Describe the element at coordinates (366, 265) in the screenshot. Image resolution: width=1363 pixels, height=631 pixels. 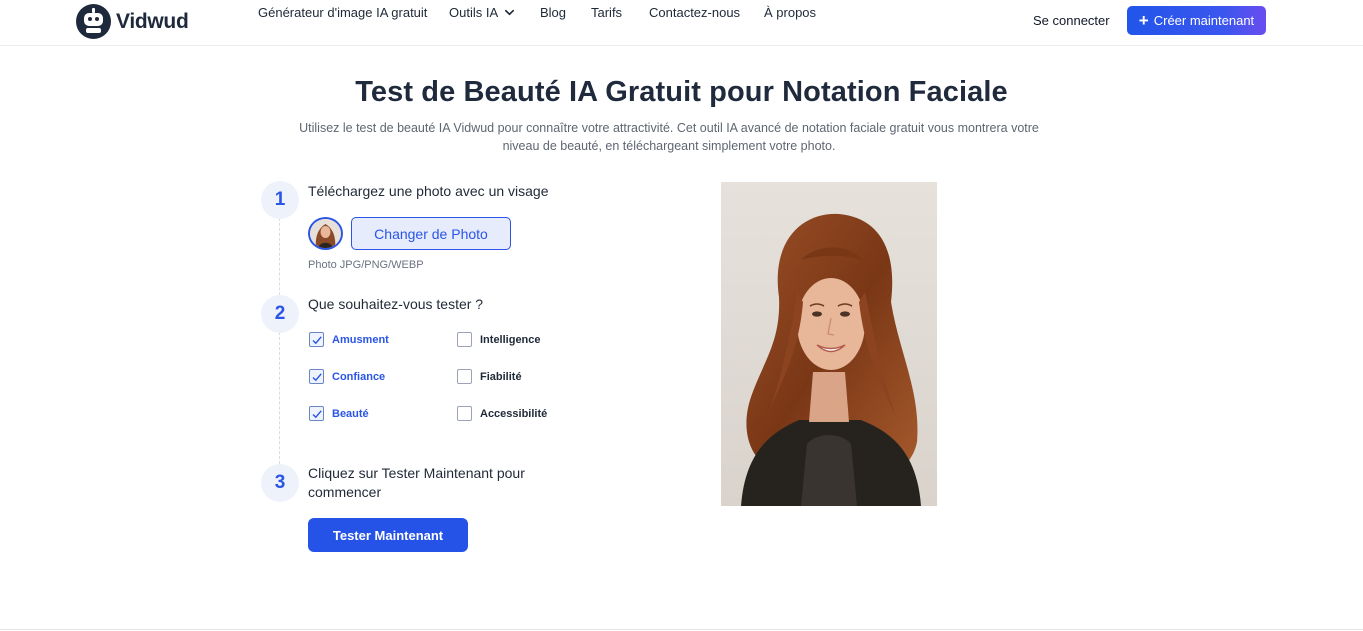
I see `accepted-formats-note: Photo JPG/PNG/WEBP` at that location.